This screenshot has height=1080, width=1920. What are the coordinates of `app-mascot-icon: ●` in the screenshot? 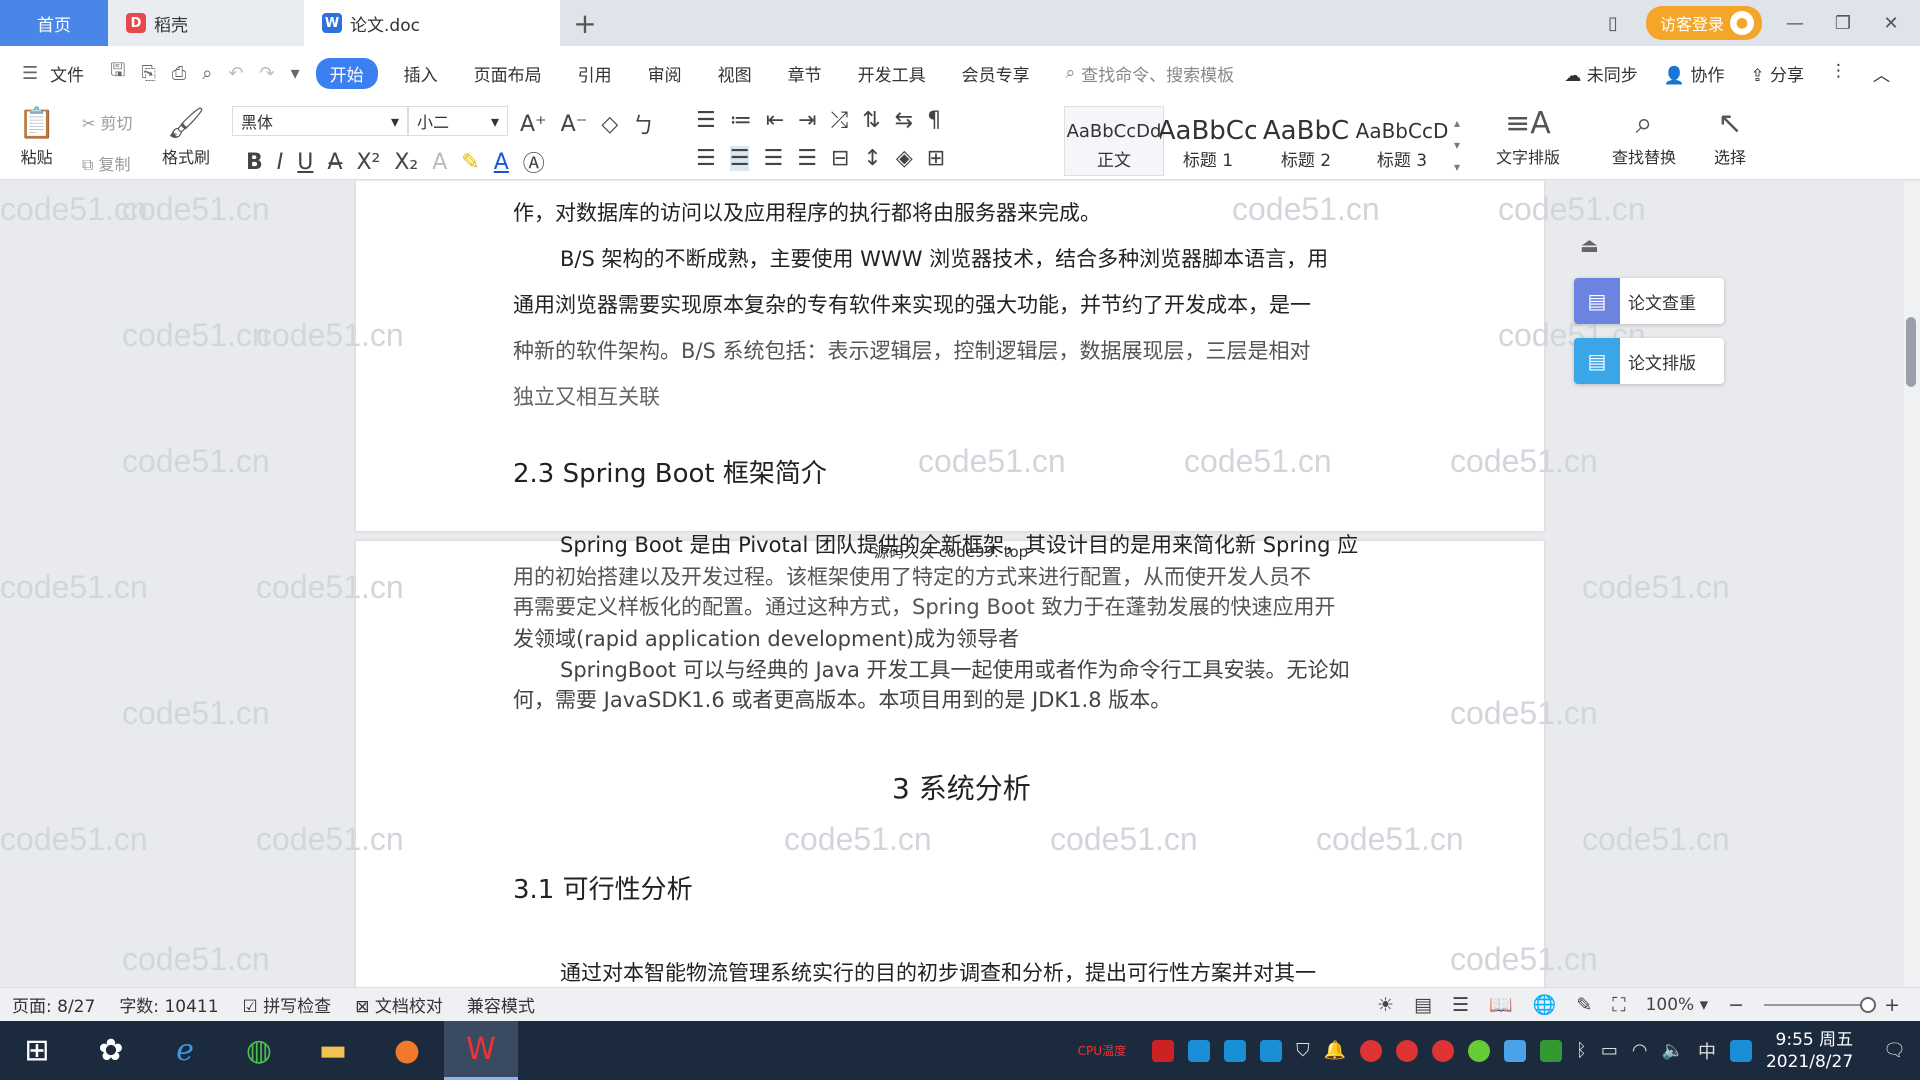 It's located at (407, 1050).